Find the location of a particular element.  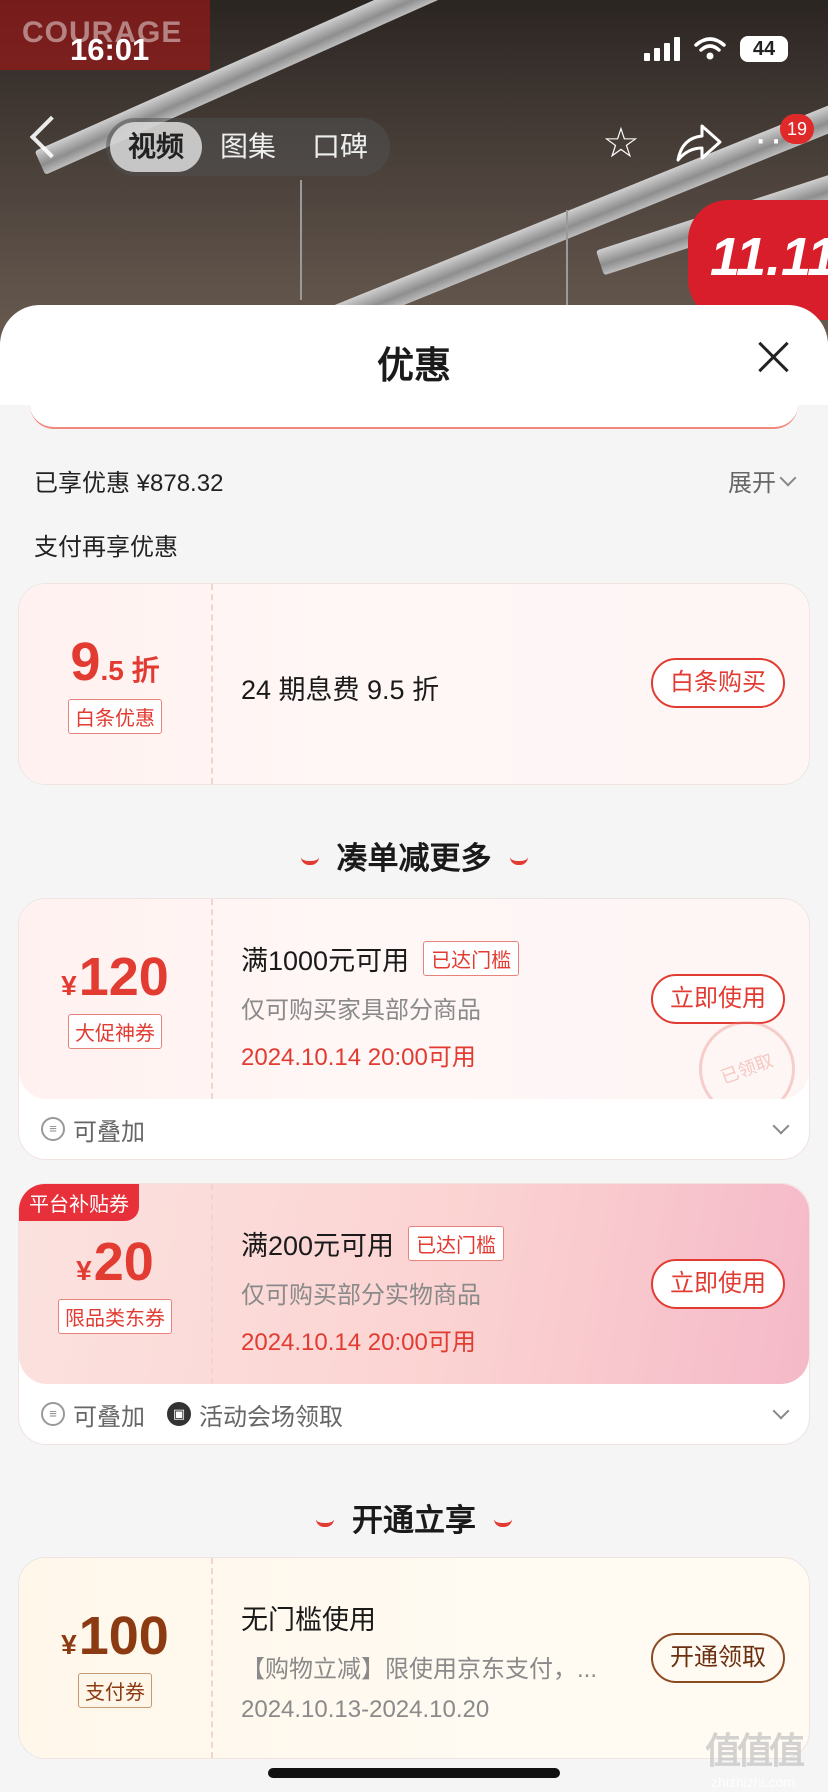

coupon-type-tag: 大促神券 is located at coordinates (115, 1031).